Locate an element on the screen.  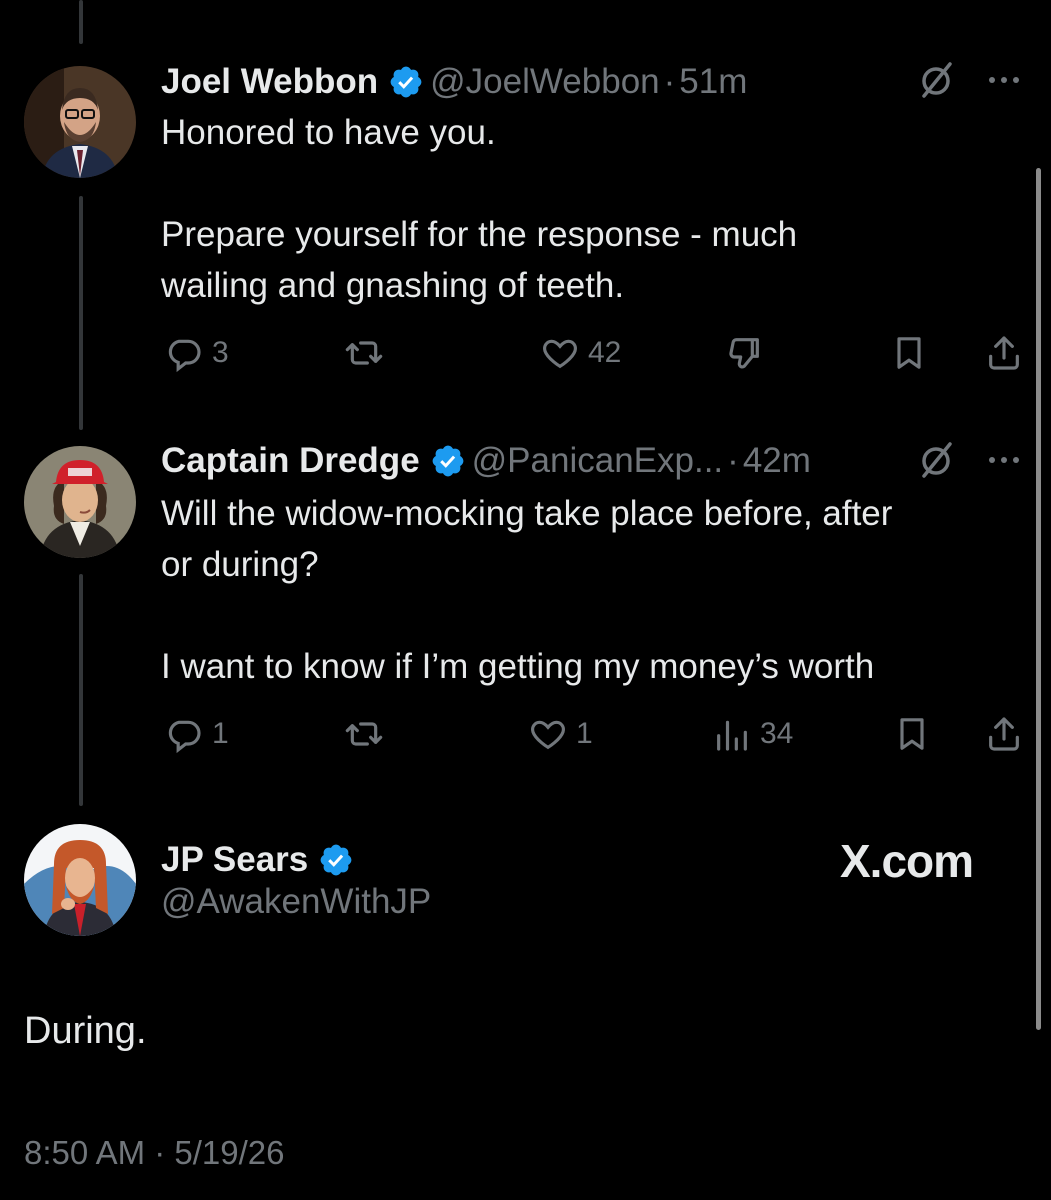
views-count: 34 is located at coordinates (777, 733).